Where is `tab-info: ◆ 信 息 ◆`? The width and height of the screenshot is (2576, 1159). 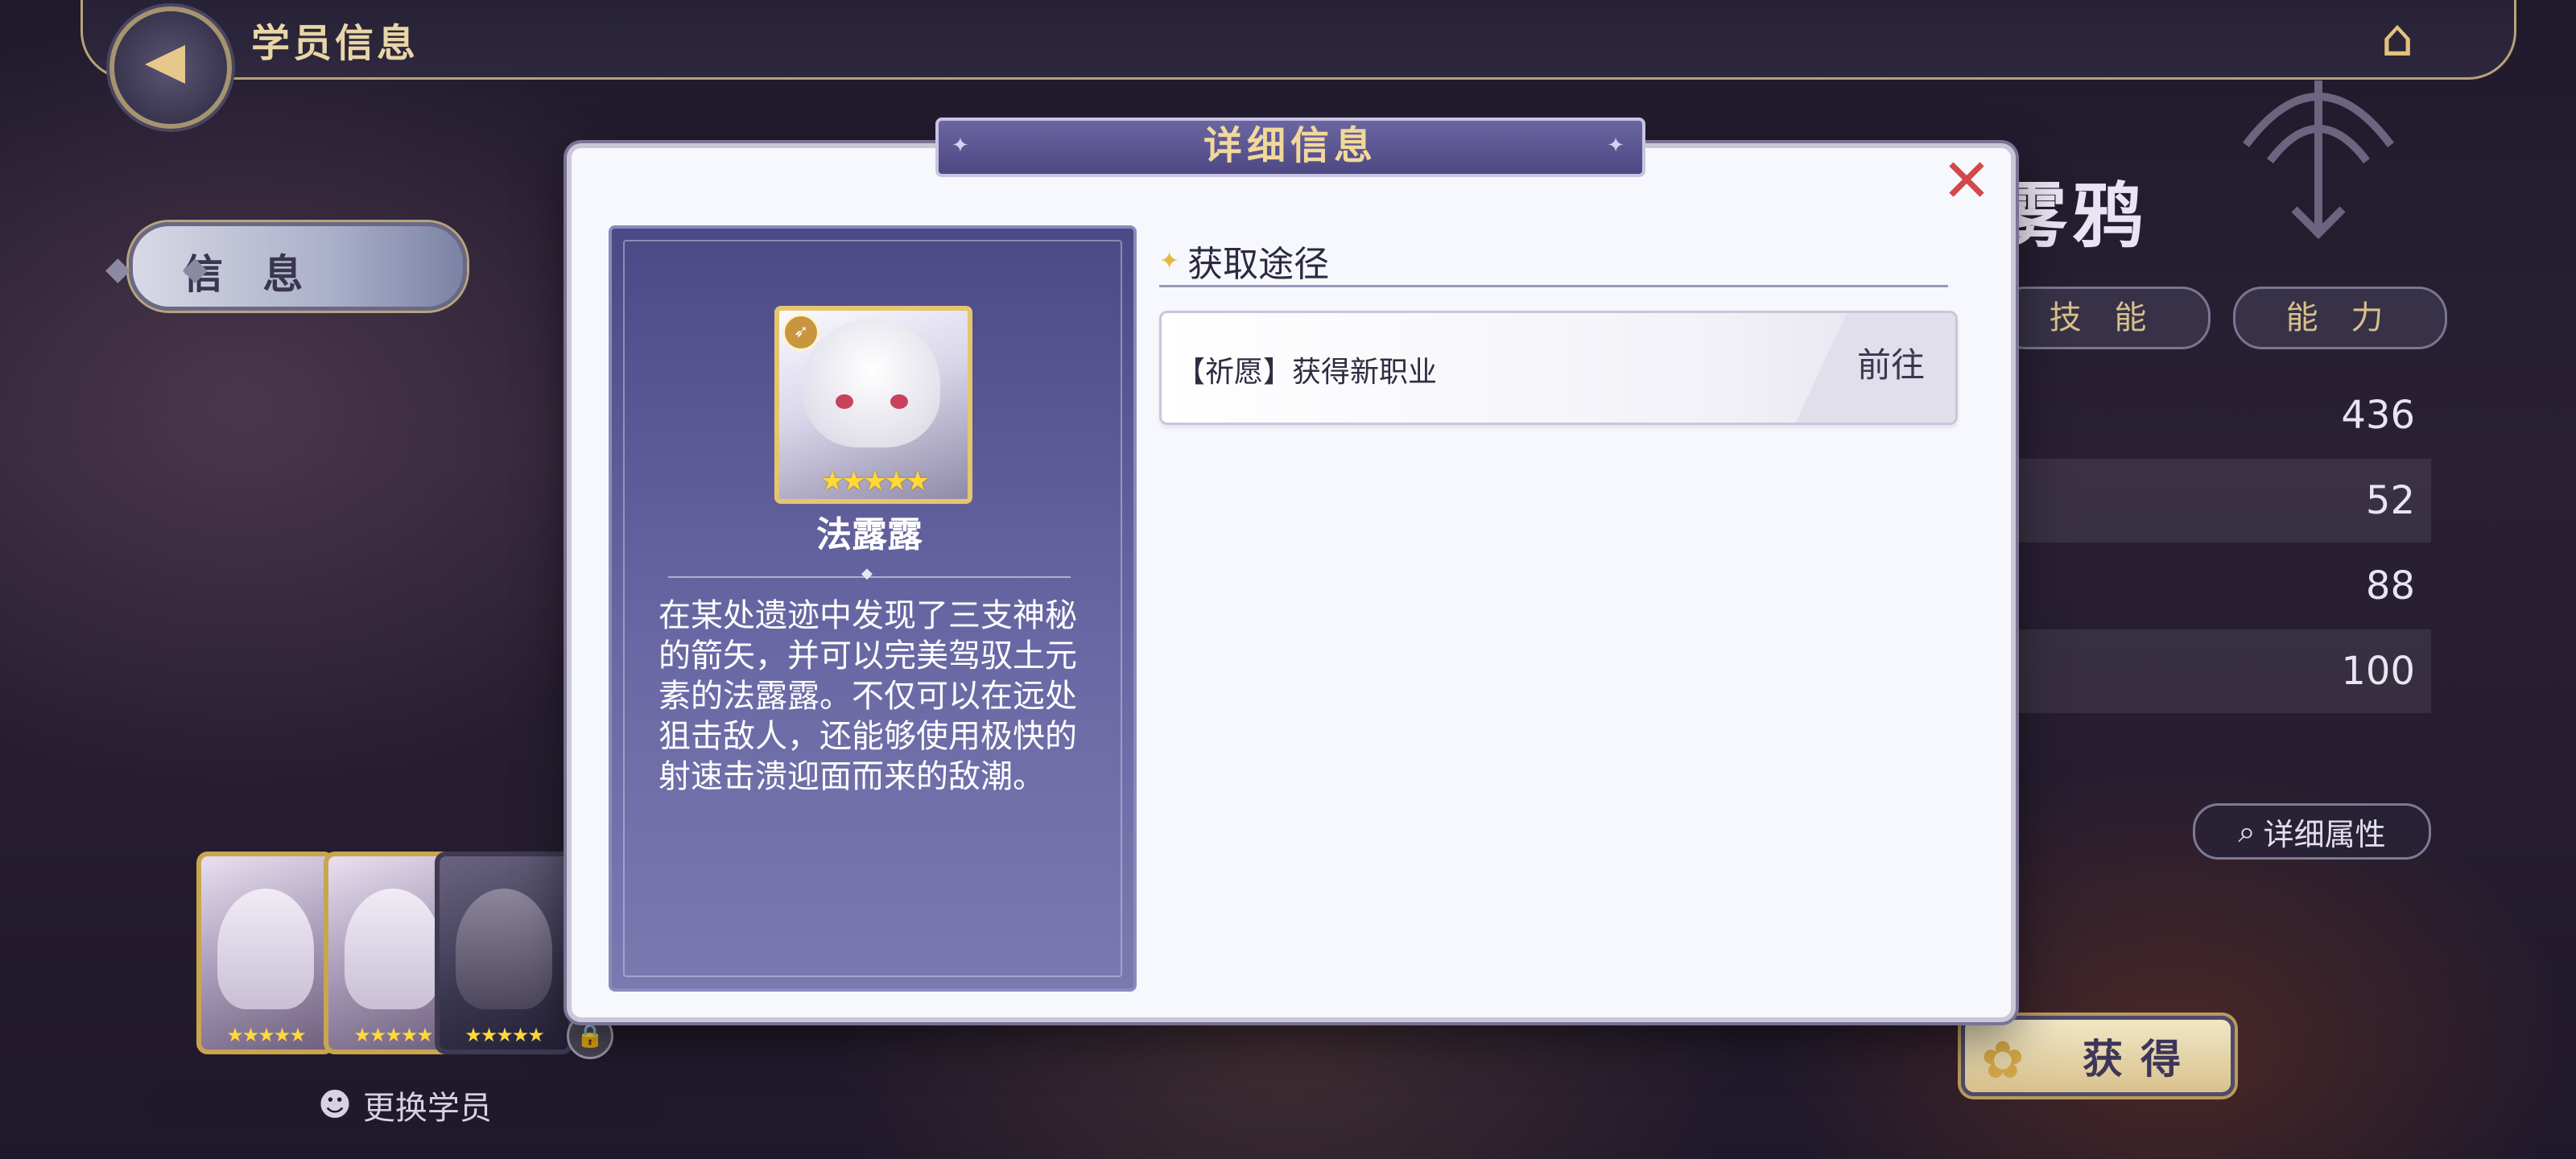 tab-info: ◆ 信 息 ◆ is located at coordinates (286, 266).